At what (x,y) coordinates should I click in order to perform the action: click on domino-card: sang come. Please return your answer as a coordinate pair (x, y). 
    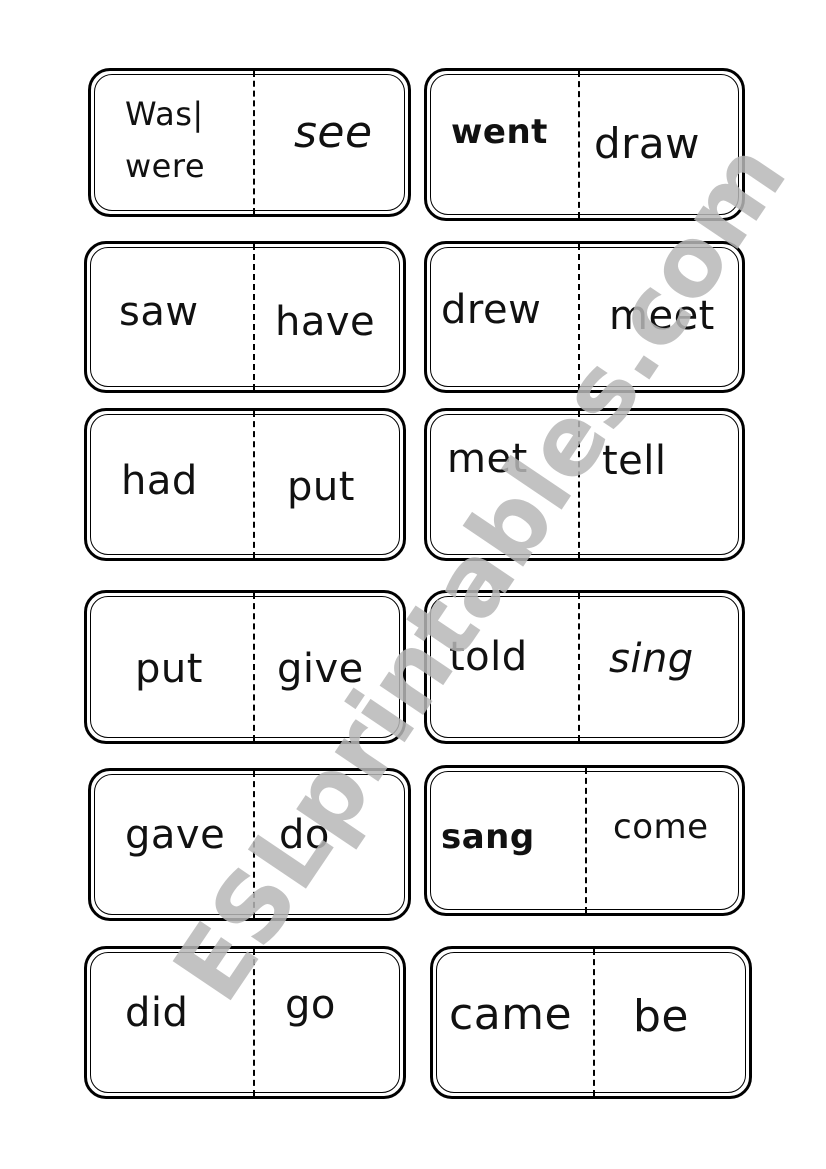
    Looking at the image, I should click on (584, 840).